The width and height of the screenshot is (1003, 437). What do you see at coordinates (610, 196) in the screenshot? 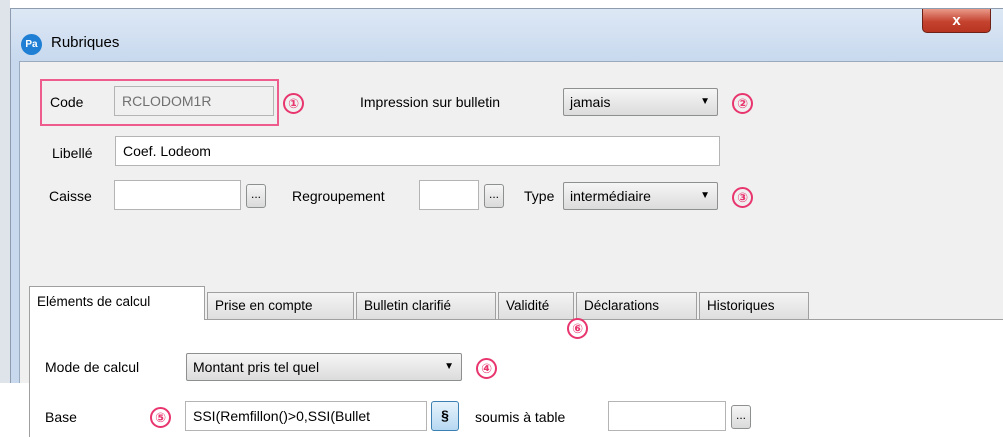
I see `type-value: intermédiaire` at bounding box center [610, 196].